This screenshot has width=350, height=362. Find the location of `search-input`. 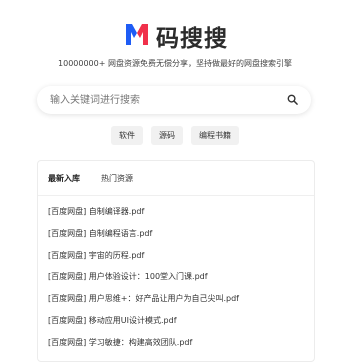

search-input is located at coordinates (165, 100).